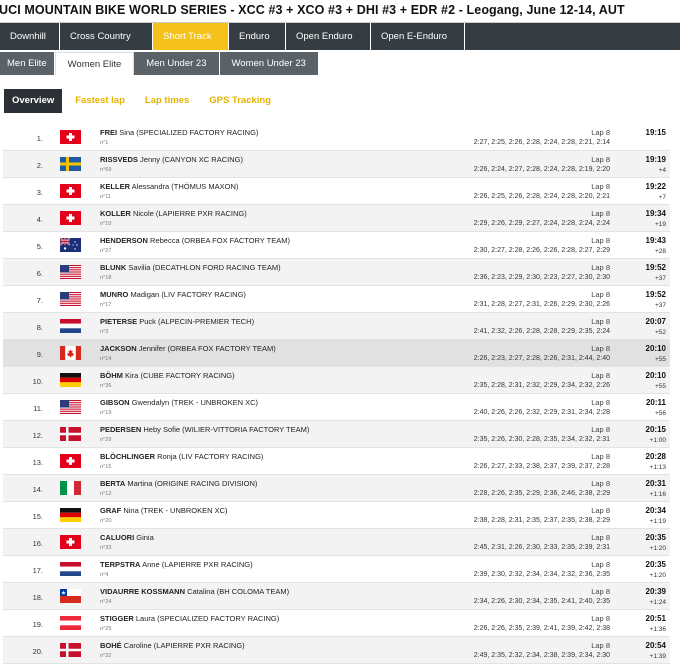 This screenshot has height=667, width=680. Describe the element at coordinates (104, 575) in the screenshot. I see `bib-number: n°4` at that location.